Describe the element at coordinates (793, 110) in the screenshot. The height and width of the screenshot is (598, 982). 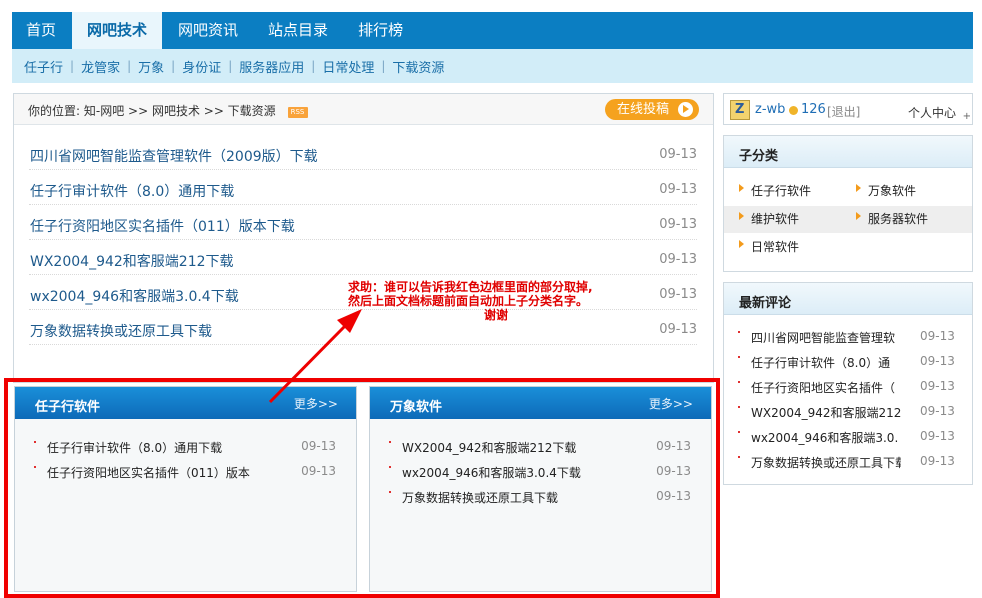
I see `coin-icon` at that location.